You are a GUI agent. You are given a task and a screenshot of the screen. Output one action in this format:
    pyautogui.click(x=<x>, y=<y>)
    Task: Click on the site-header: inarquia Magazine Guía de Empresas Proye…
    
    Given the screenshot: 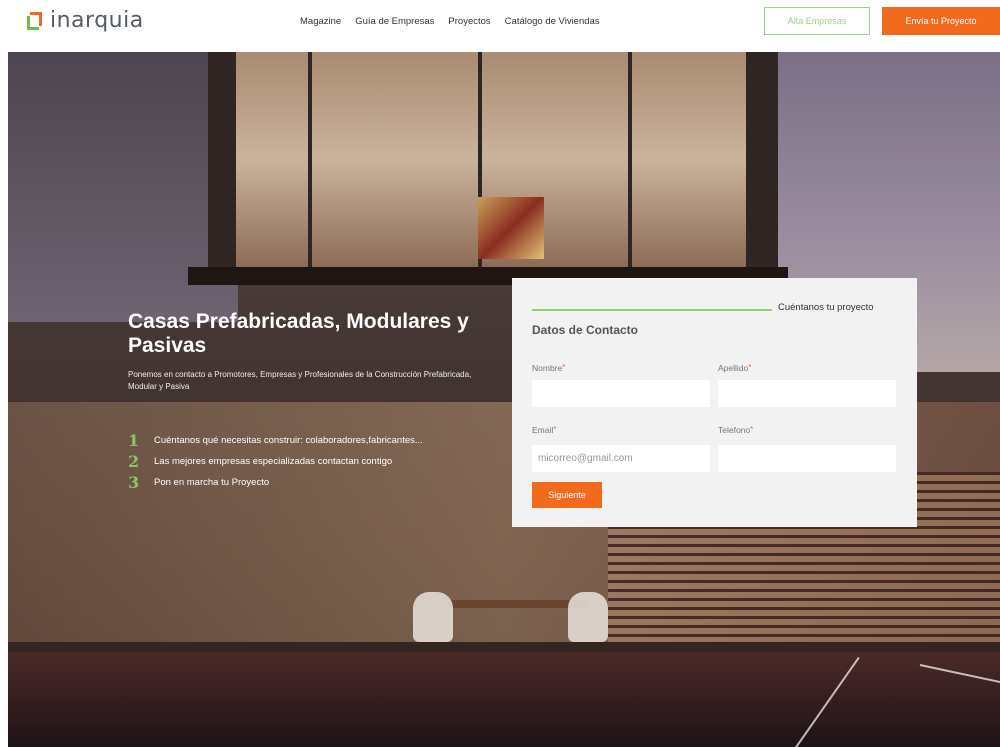 What is the action you would take?
    pyautogui.click(x=500, y=22)
    